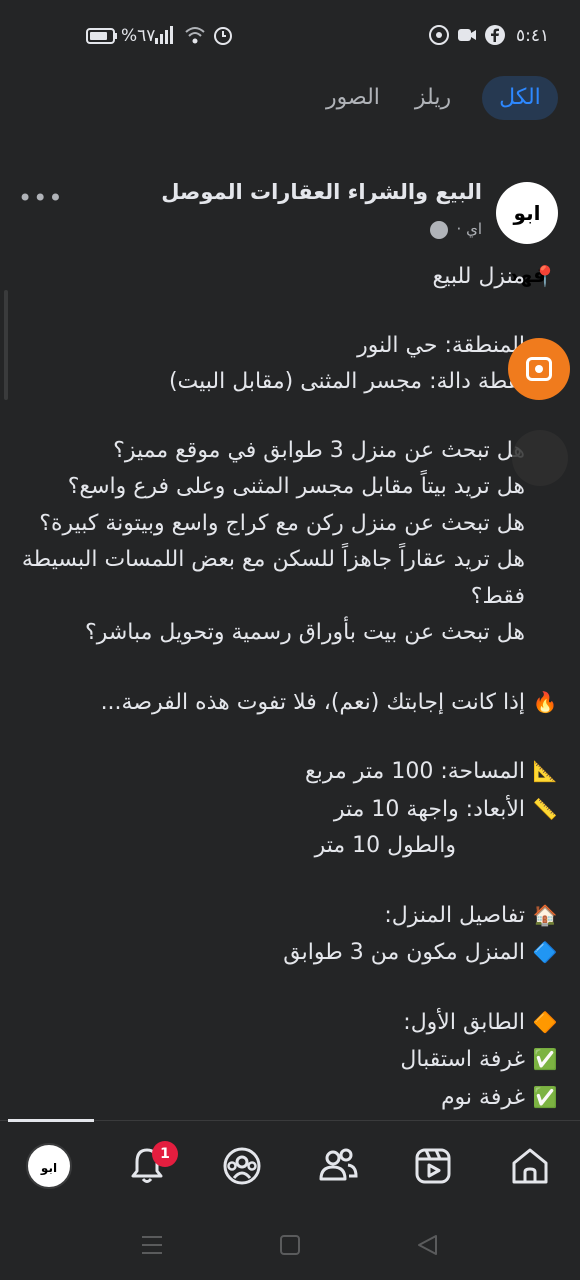 This screenshot has width=580, height=1280. What do you see at coordinates (545, 914) in the screenshot?
I see `emoji-icon: 🏠` at bounding box center [545, 914].